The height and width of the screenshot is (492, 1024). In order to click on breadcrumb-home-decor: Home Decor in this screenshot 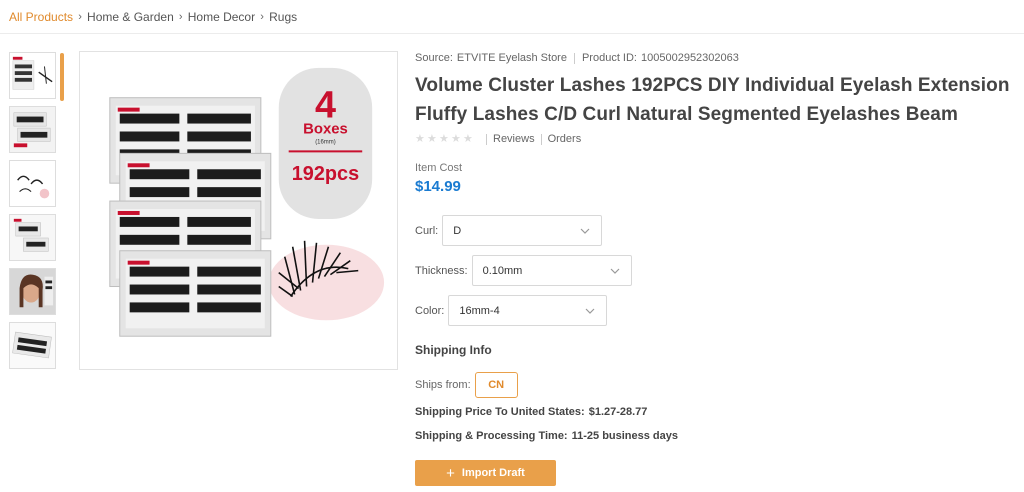, I will do `click(221, 17)`.